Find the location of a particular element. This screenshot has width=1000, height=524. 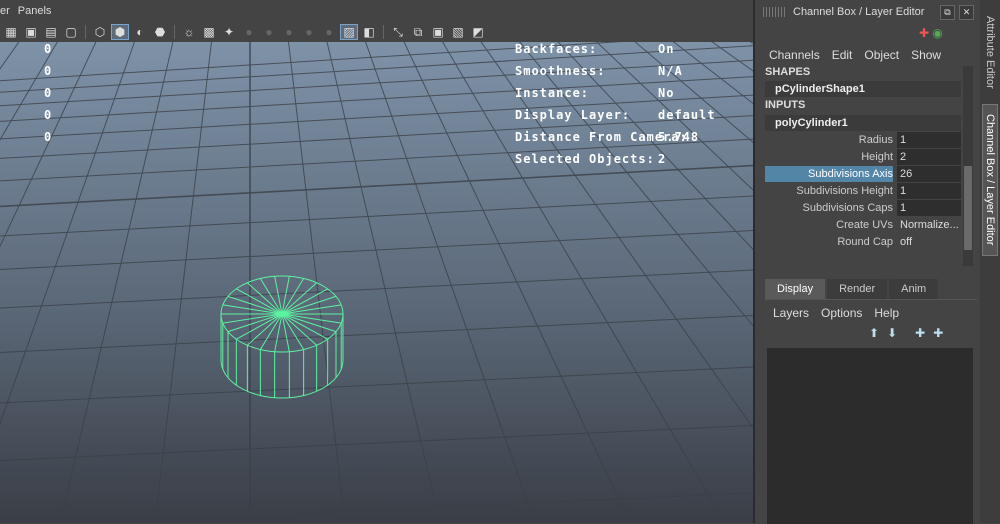

hud-value-display-layer: default is located at coordinates (687, 115).